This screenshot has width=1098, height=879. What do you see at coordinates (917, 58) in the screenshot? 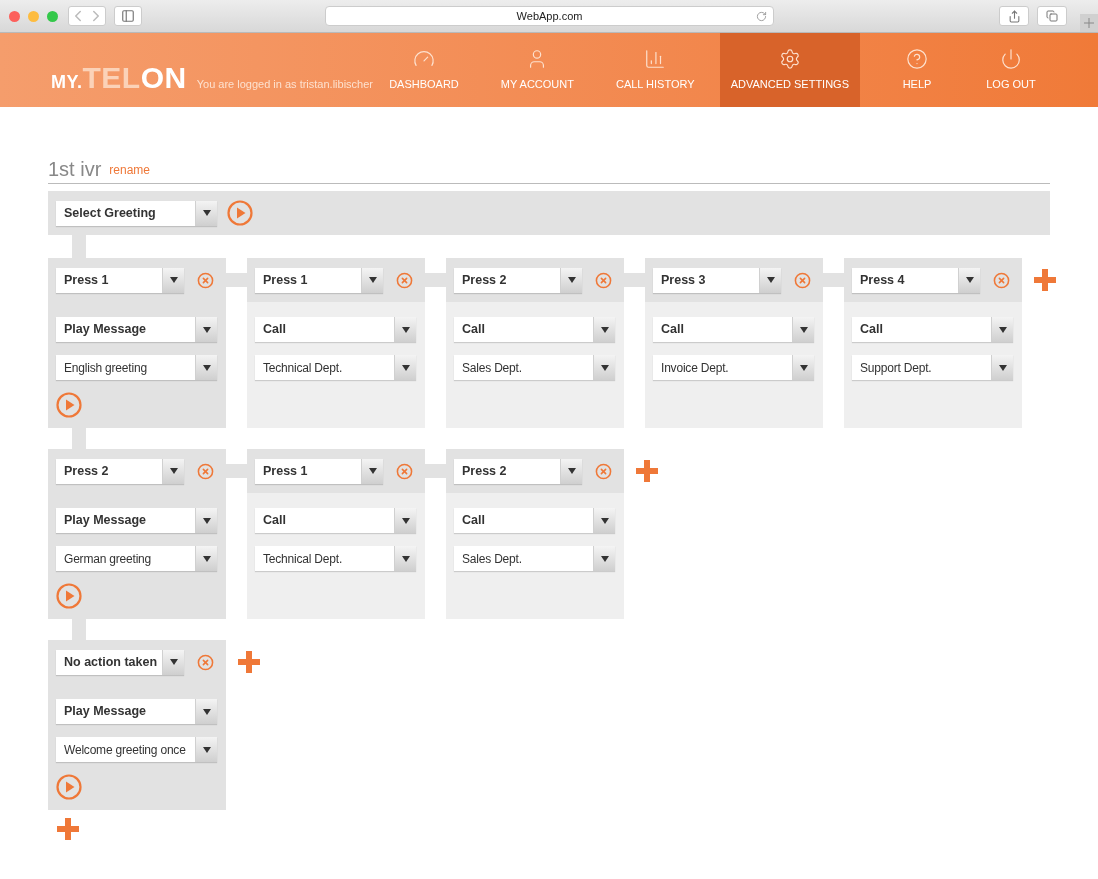
I see `help-icon` at bounding box center [917, 58].